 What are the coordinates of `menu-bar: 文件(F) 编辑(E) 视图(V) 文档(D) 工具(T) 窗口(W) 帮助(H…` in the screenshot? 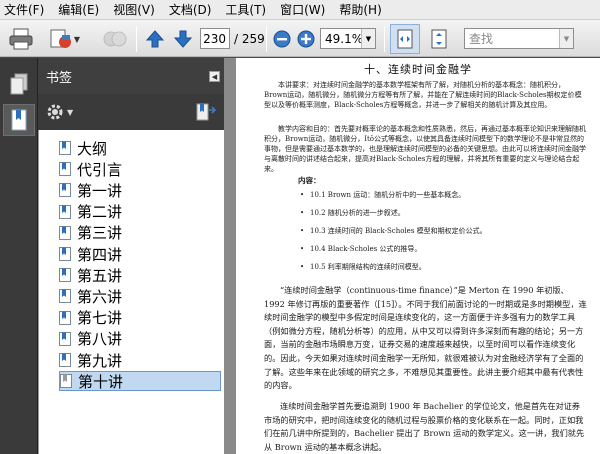 It's located at (300, 10).